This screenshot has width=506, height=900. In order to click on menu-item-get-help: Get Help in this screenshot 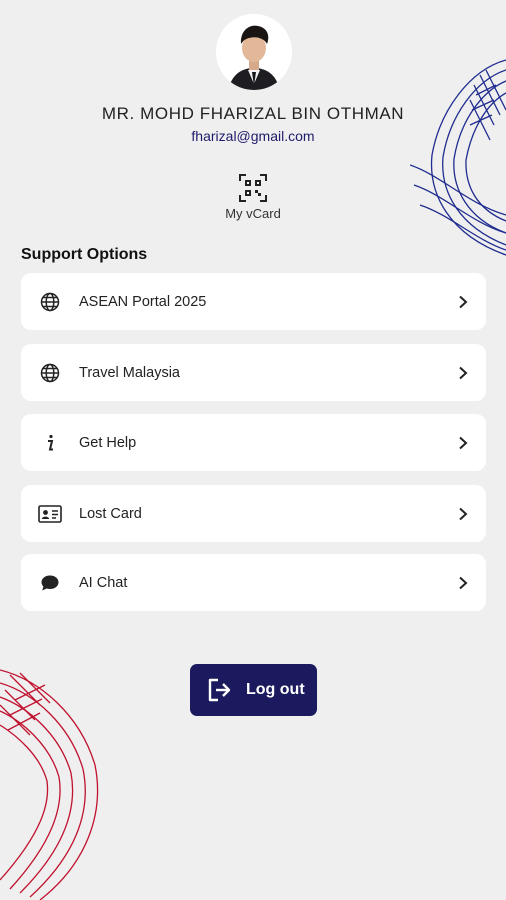, I will do `click(253, 442)`.